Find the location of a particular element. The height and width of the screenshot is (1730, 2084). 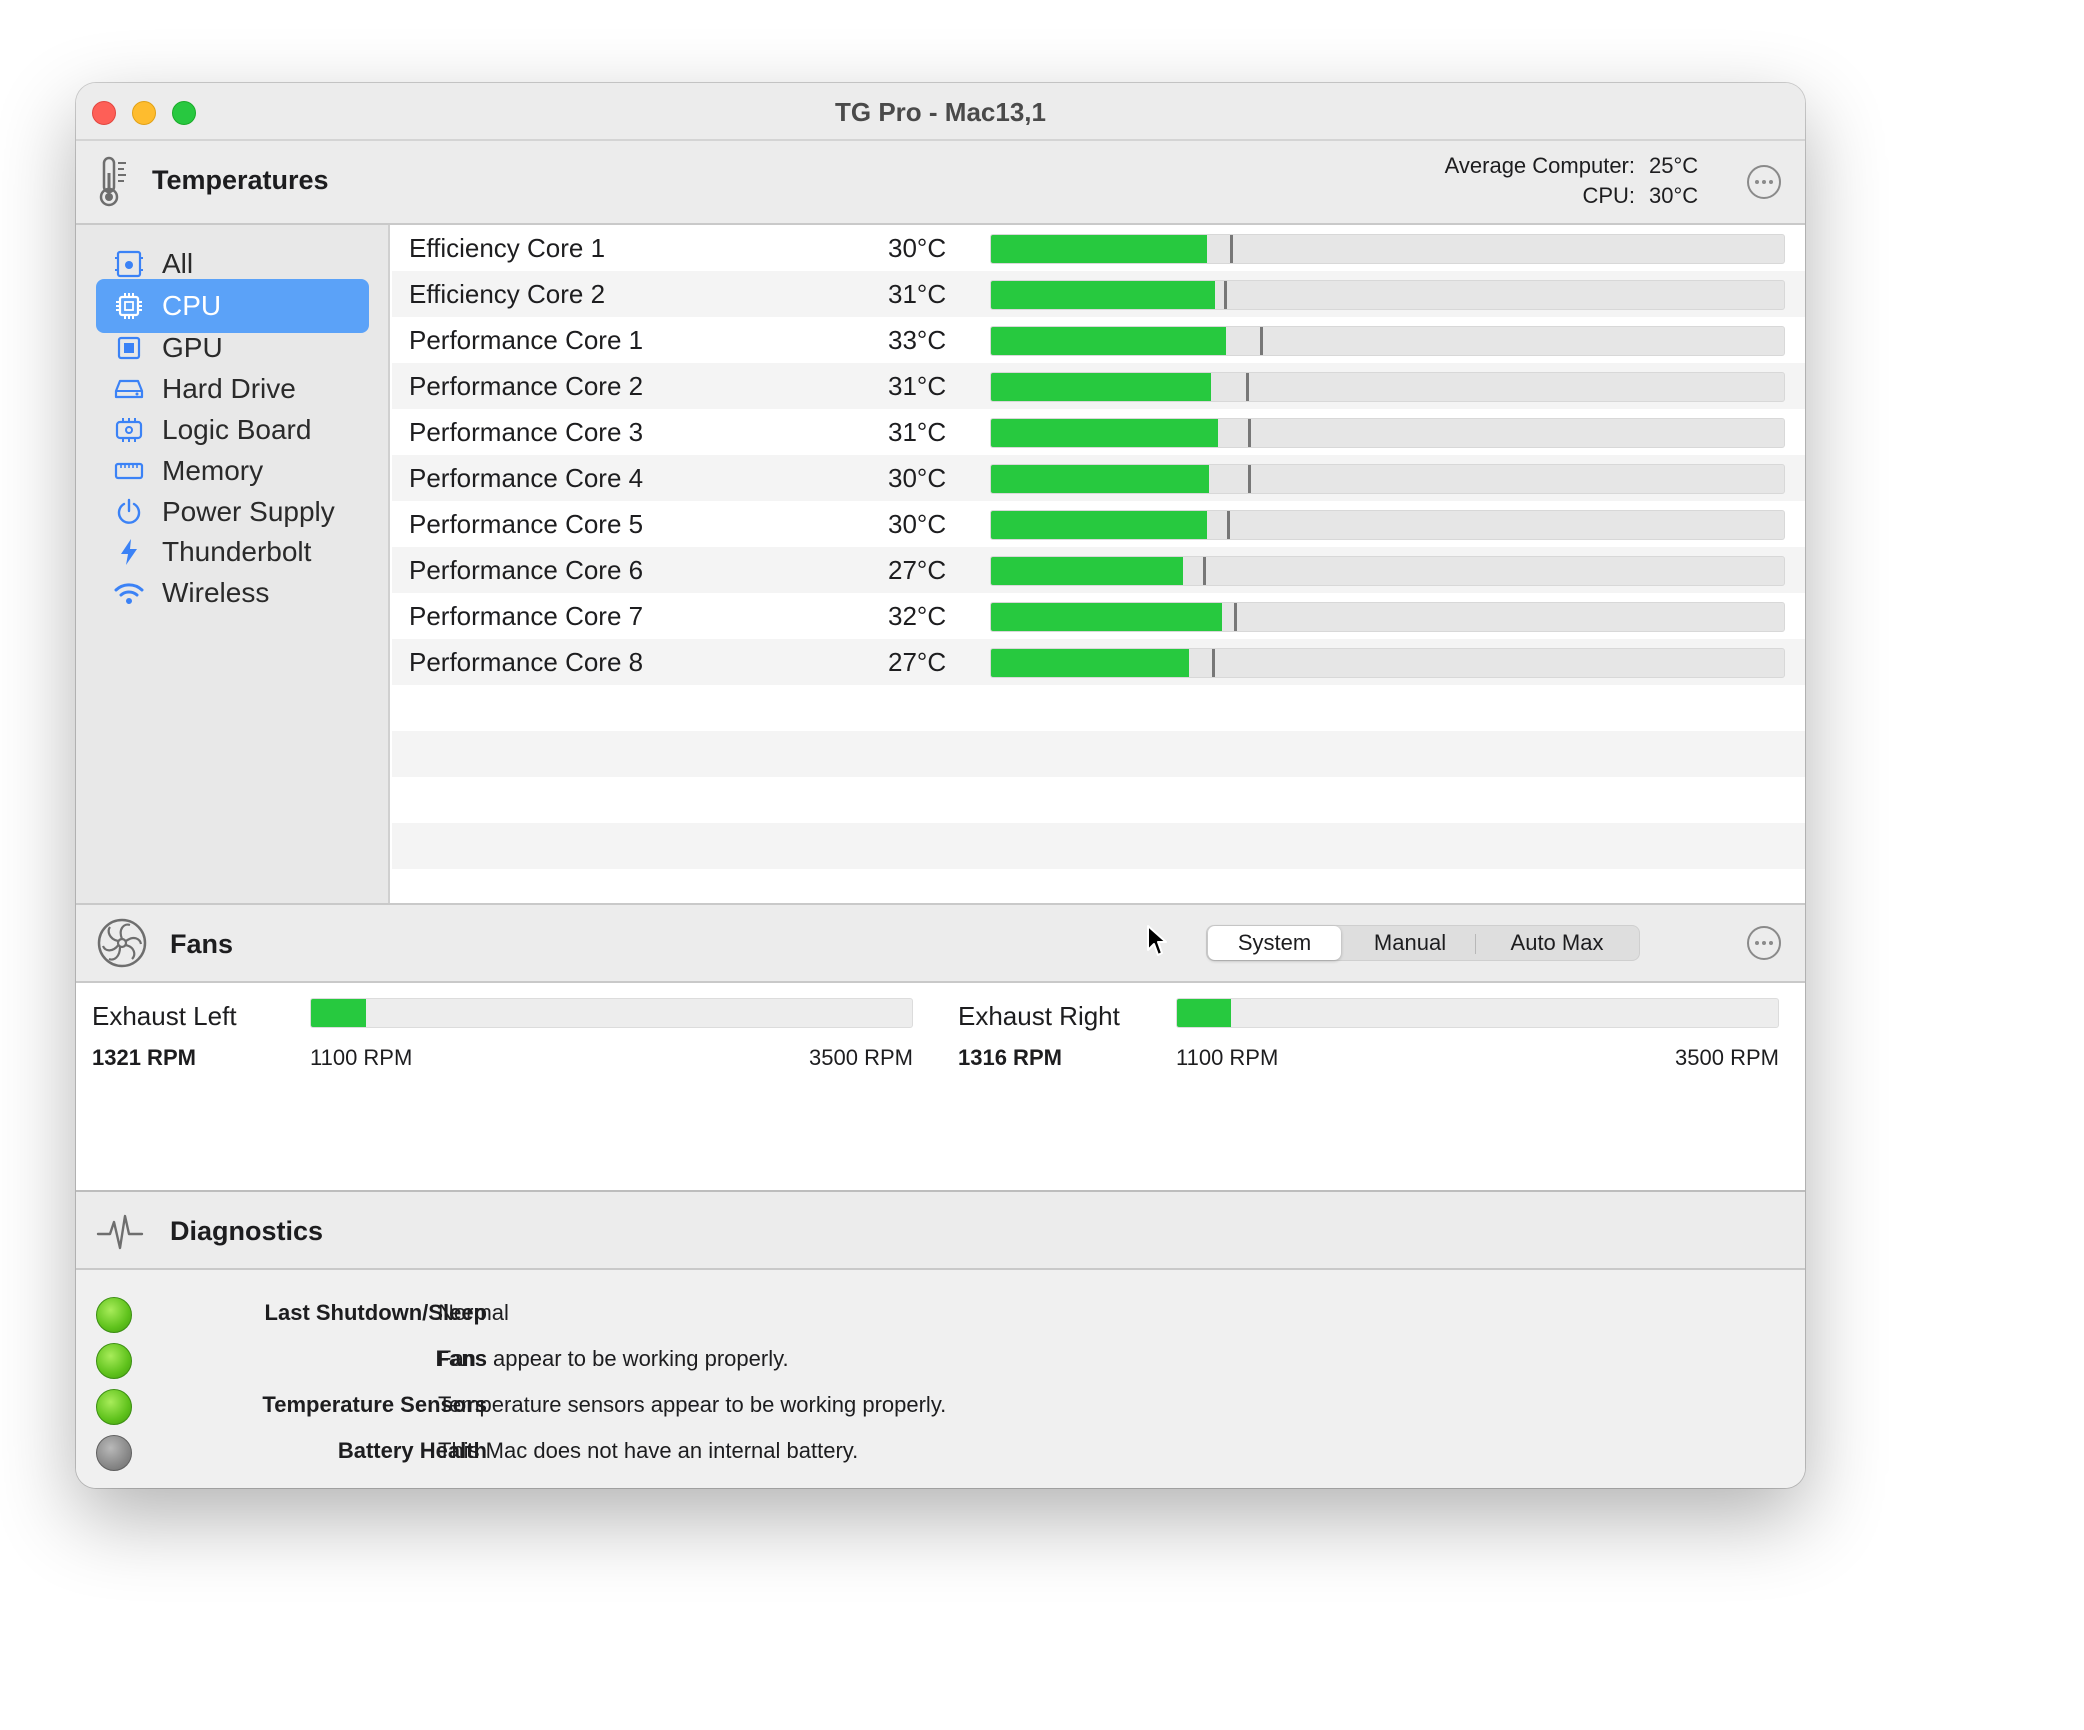

cpu-average-value: 30°C is located at coordinates (1674, 195).